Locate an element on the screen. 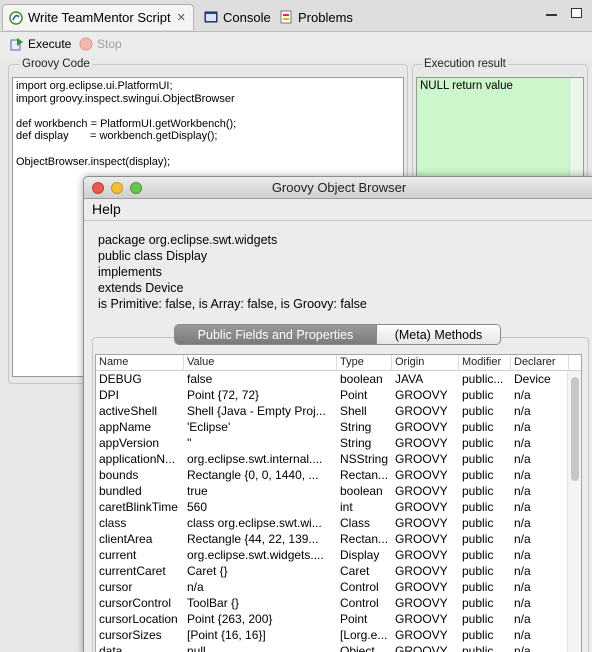 The image size is (592, 652). console-icon is located at coordinates (211, 17).